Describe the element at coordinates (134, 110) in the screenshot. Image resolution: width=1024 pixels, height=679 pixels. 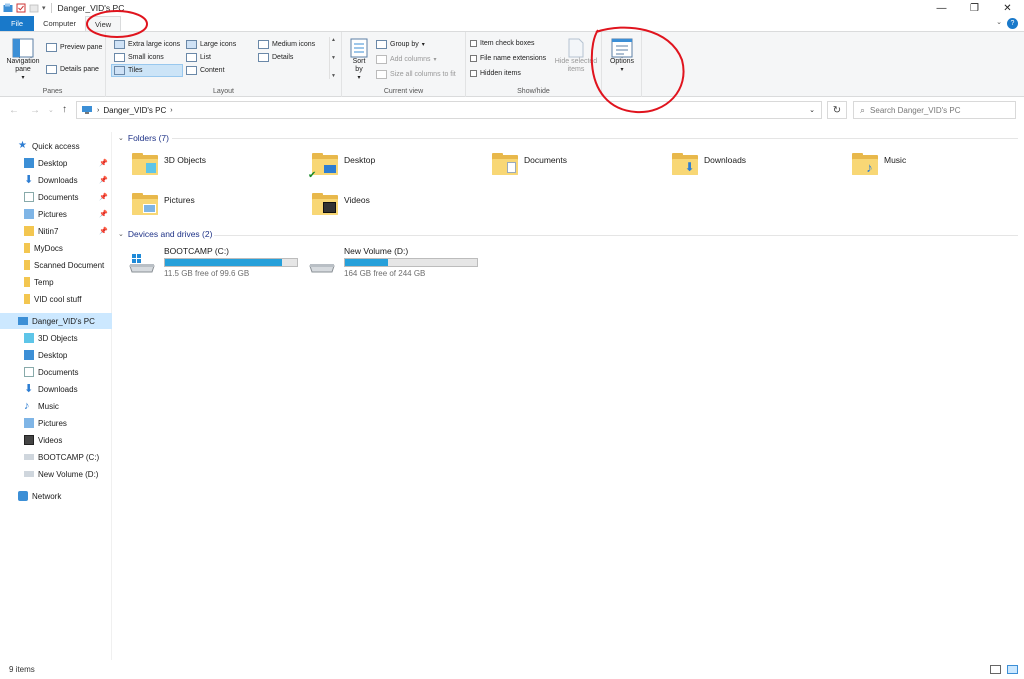
I see `breadcrumb-pc: Danger_VID's PC` at that location.